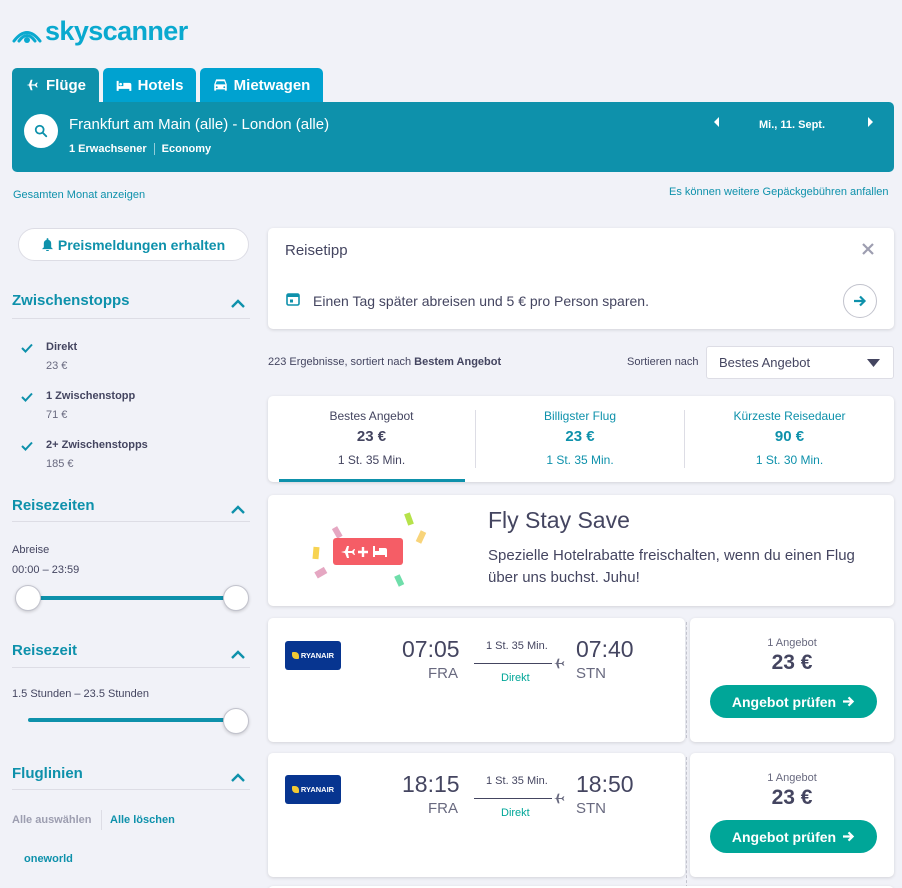 The height and width of the screenshot is (888, 902). What do you see at coordinates (27, 397) in the screenshot?
I see `one-stop-checkbox` at bounding box center [27, 397].